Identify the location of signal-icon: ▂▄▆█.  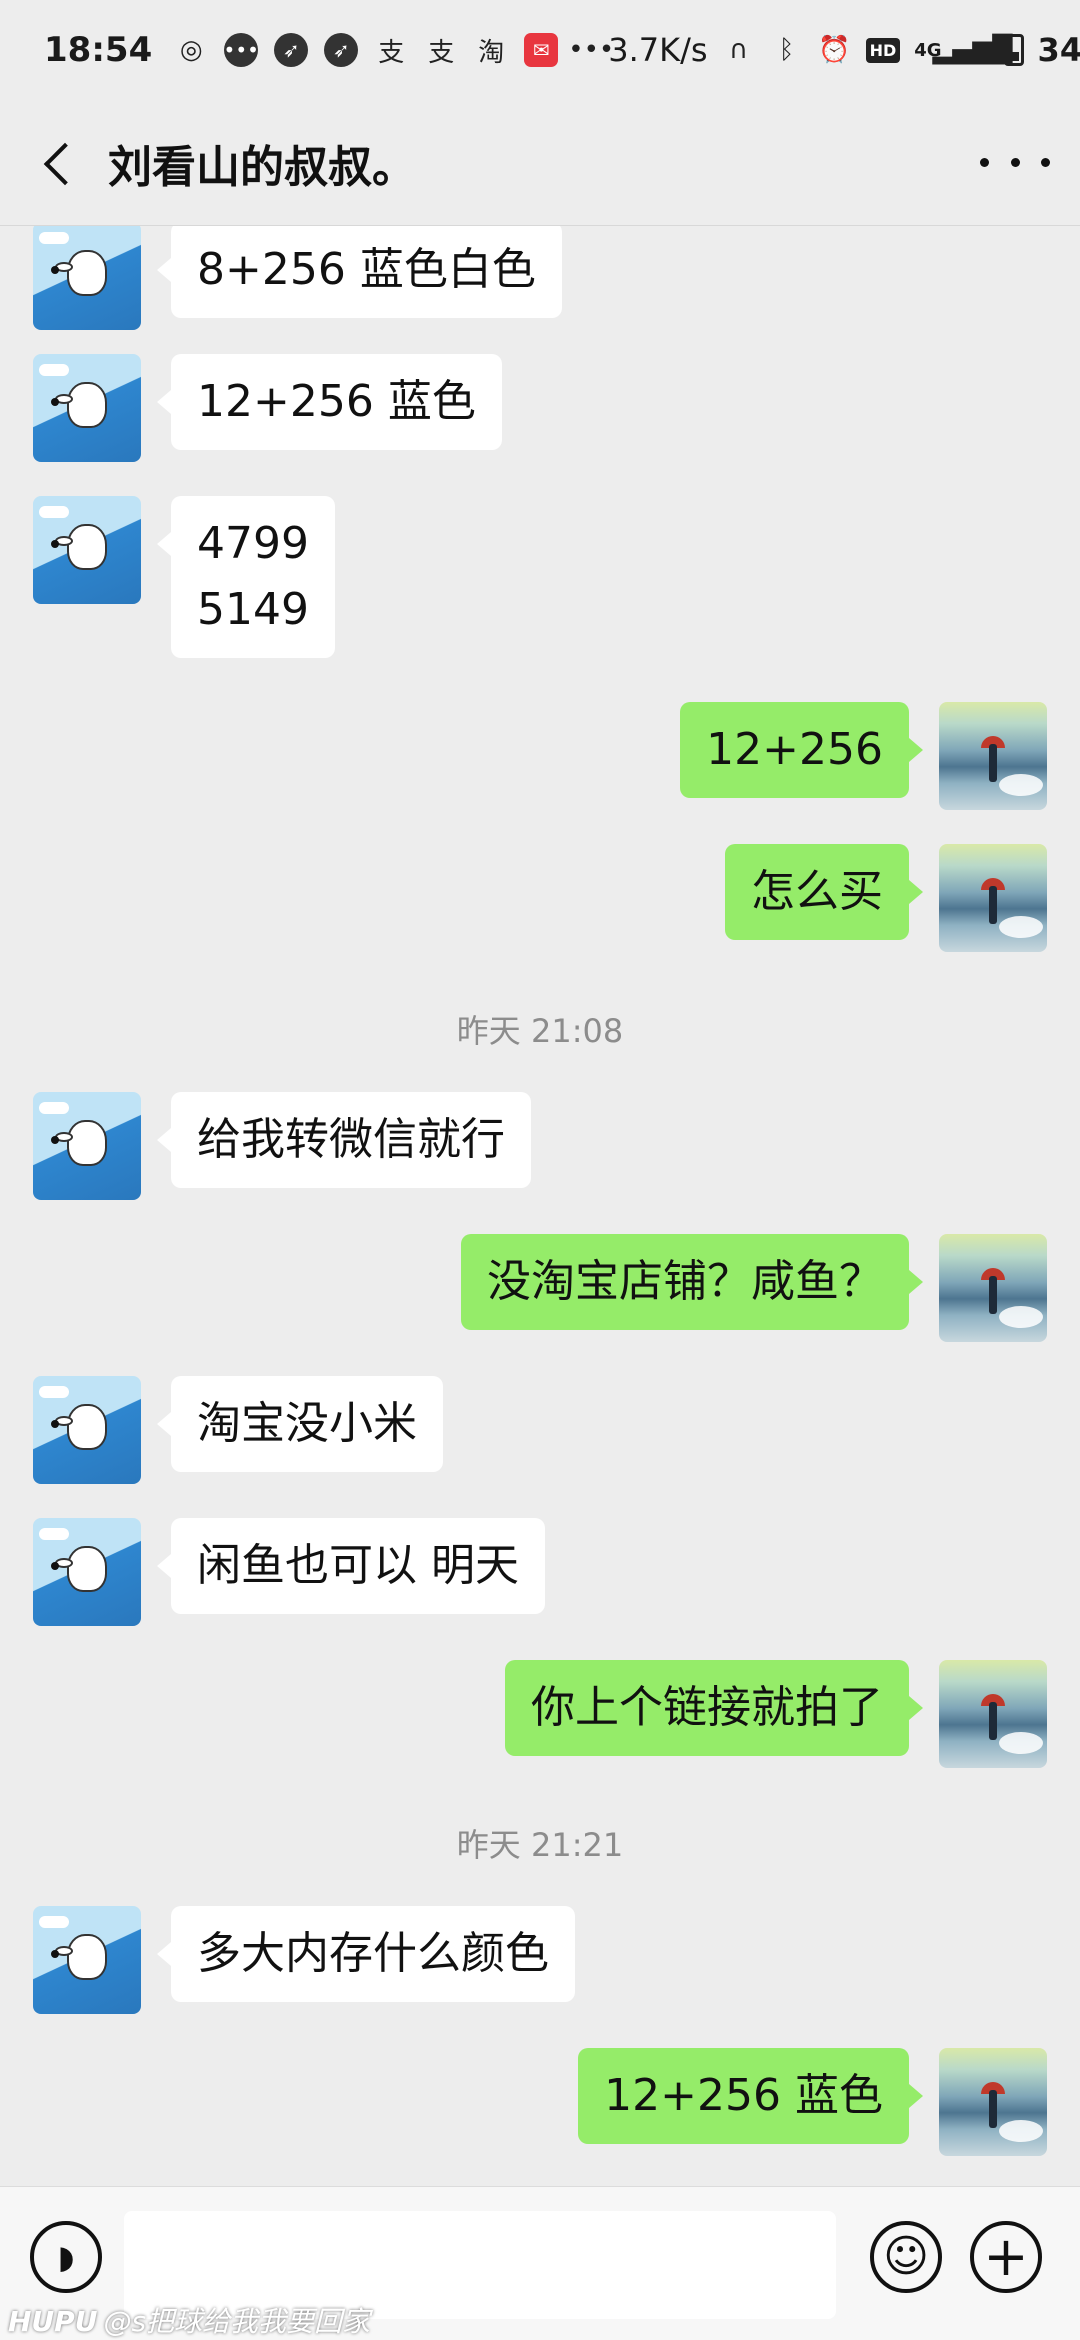
(972, 50).